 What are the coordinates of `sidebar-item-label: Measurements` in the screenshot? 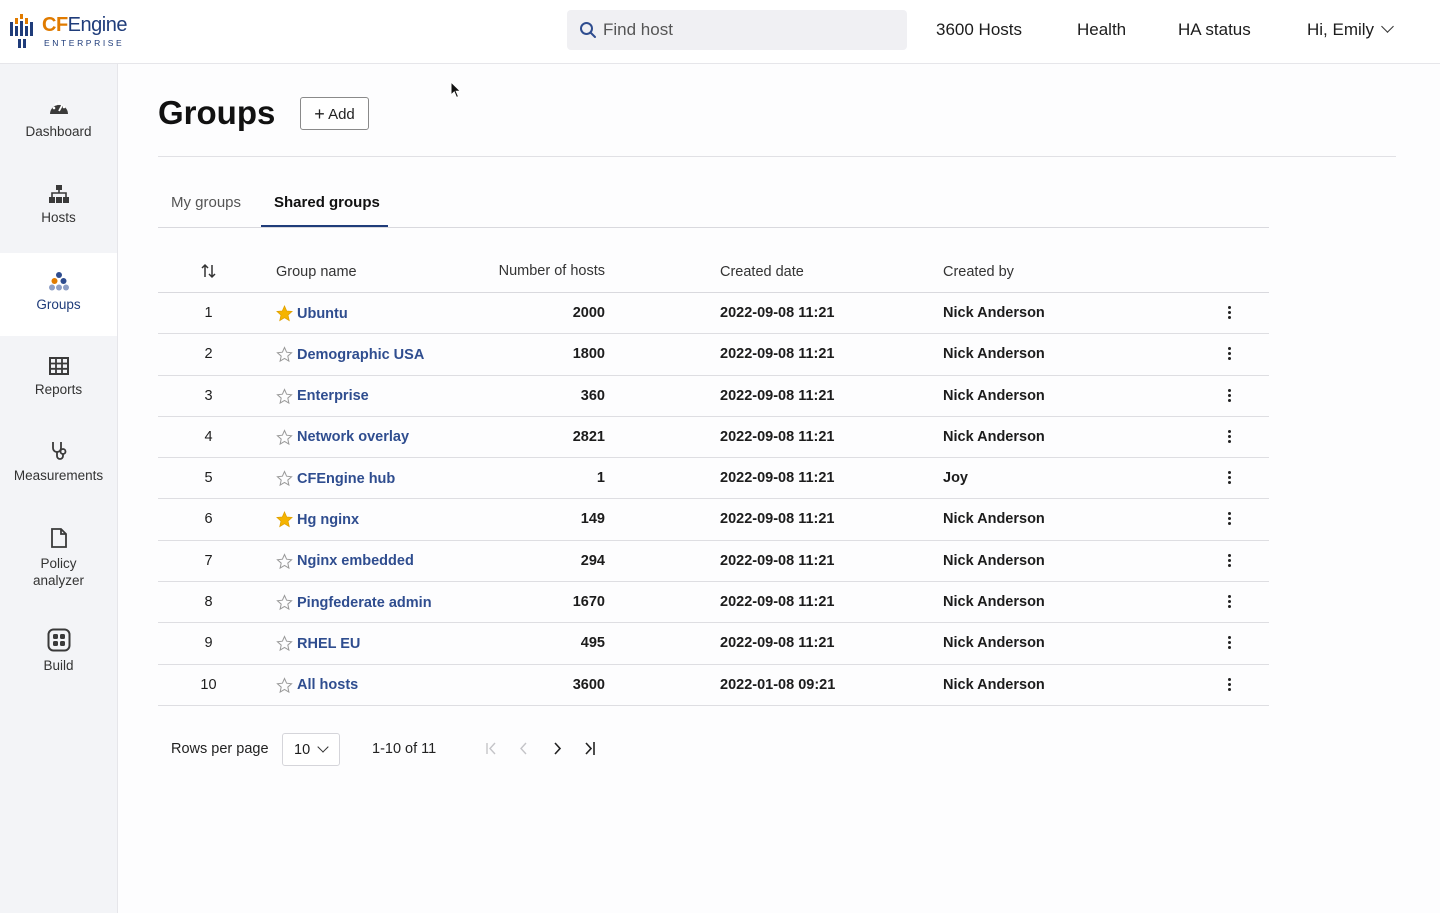 It's located at (58, 475).